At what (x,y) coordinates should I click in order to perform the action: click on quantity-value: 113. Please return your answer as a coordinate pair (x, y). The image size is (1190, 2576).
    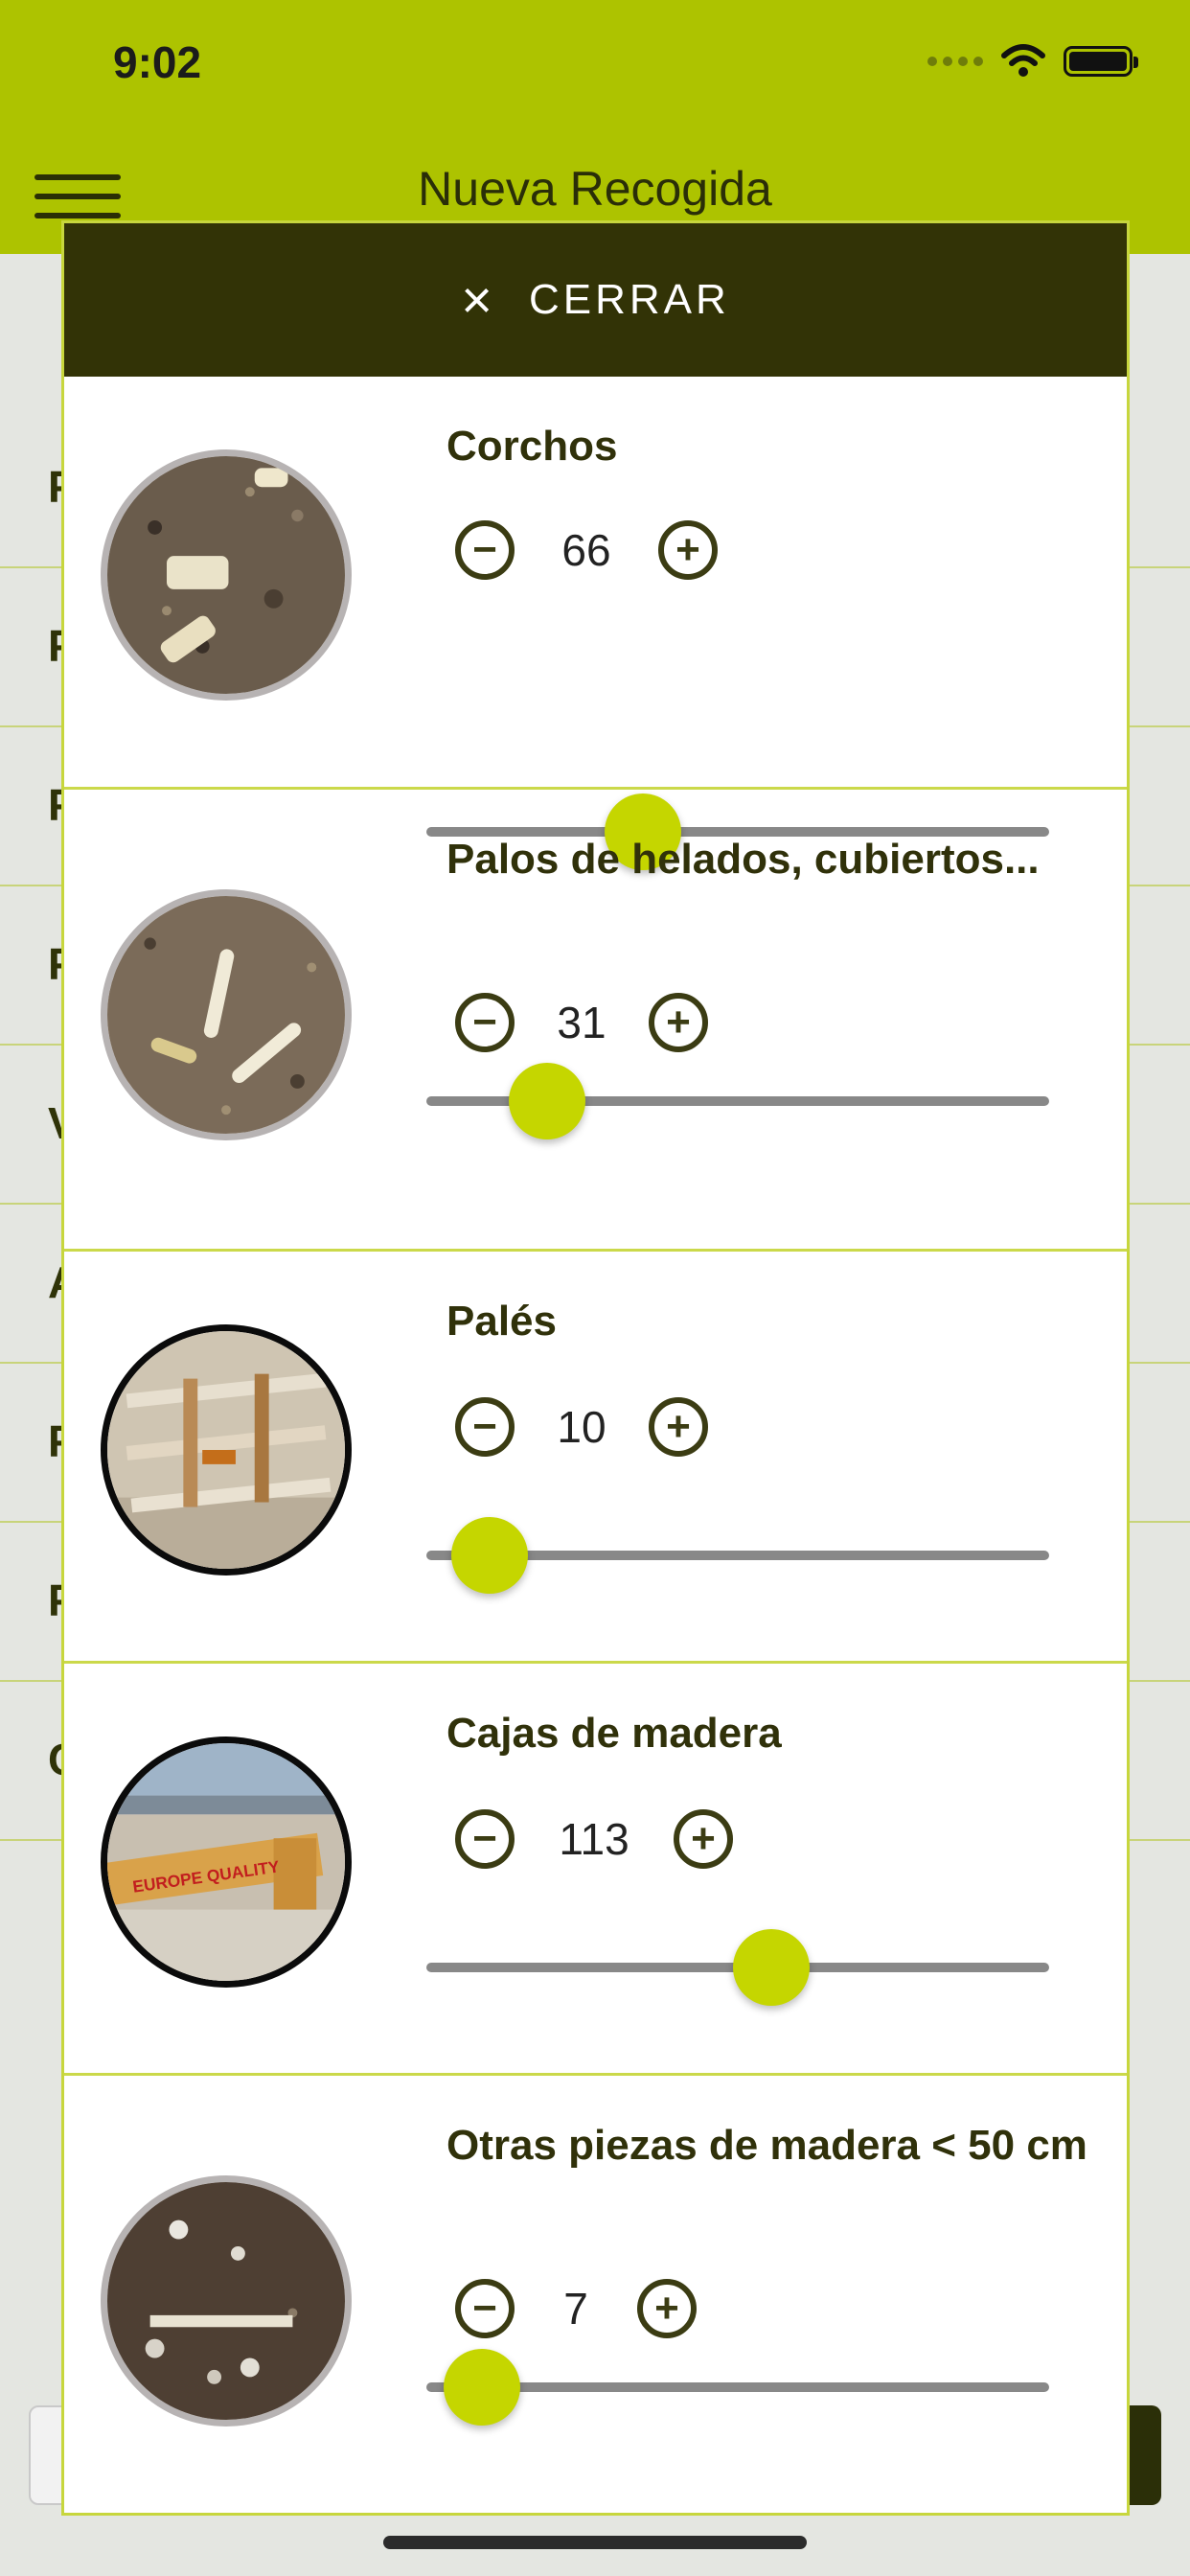
    Looking at the image, I should click on (594, 1839).